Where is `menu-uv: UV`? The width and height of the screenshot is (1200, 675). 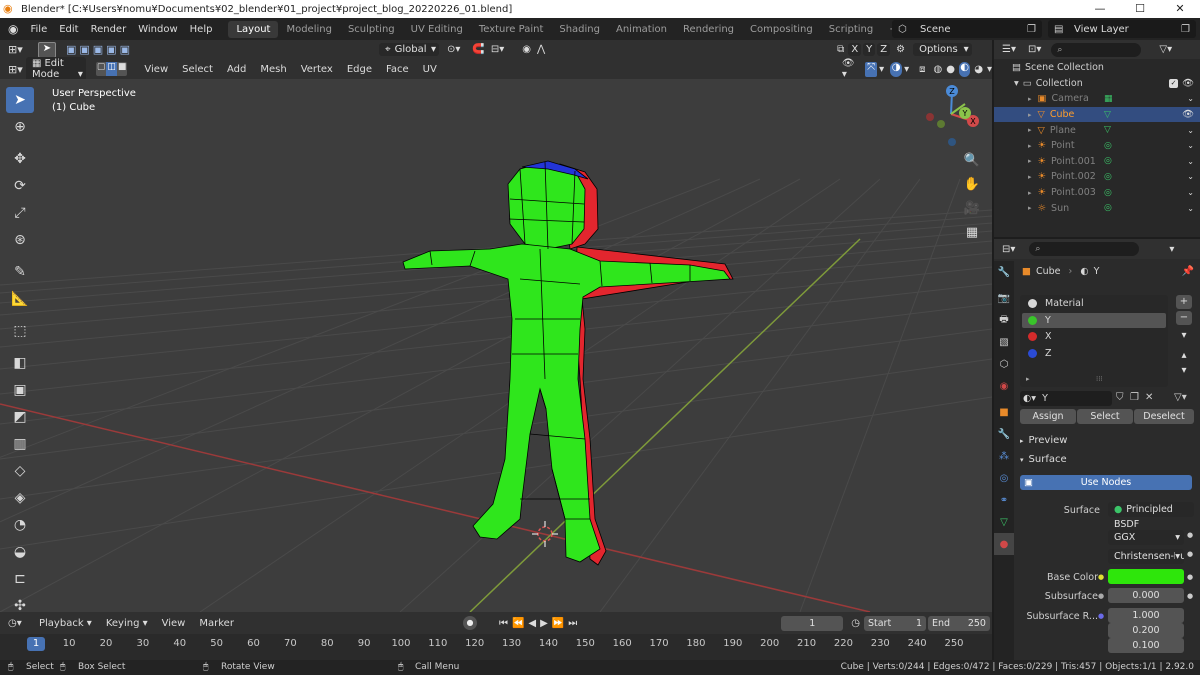
menu-uv: UV is located at coordinates (430, 69).